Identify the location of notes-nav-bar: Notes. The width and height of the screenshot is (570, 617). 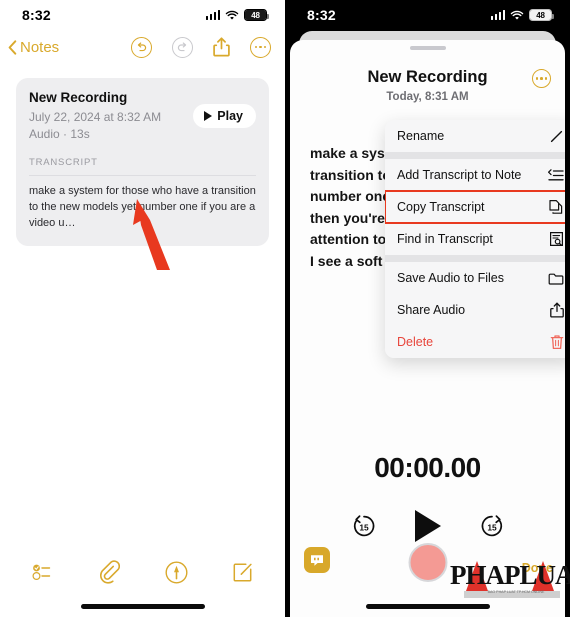
(142, 47).